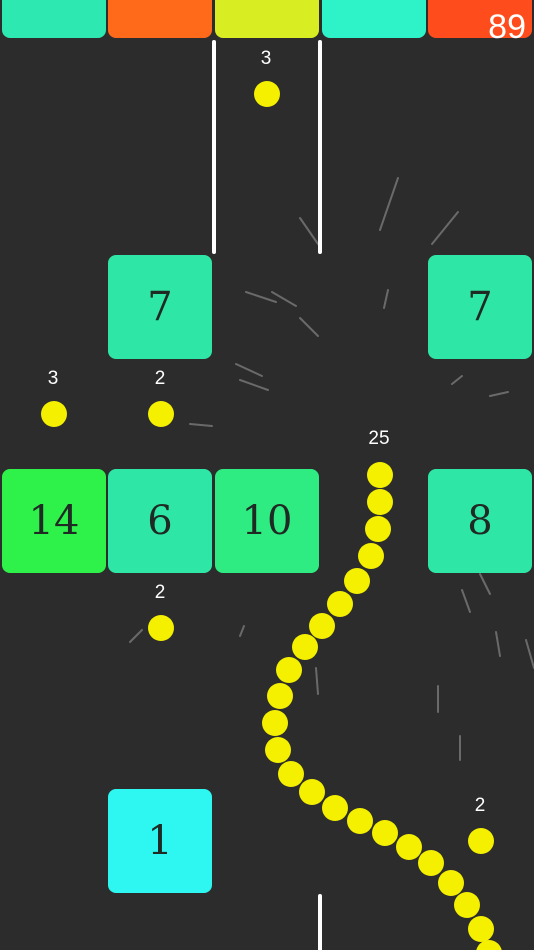 This screenshot has width=534, height=950. I want to click on block-value: 11, so click(160, 4).